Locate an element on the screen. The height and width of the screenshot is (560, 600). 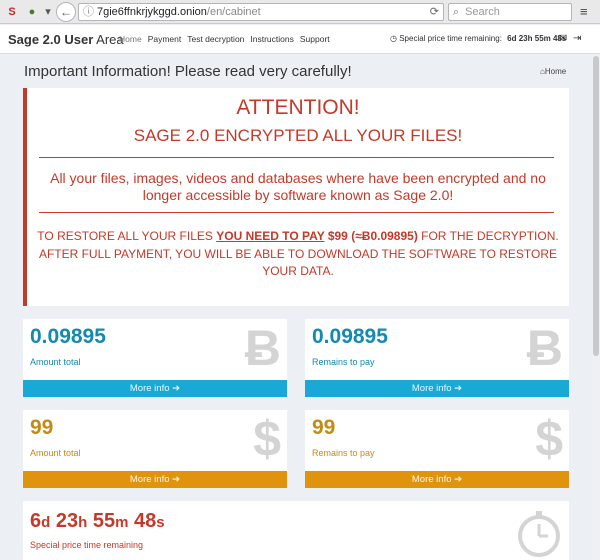
attention-heading: ATTENTION! is located at coordinates (298, 107).